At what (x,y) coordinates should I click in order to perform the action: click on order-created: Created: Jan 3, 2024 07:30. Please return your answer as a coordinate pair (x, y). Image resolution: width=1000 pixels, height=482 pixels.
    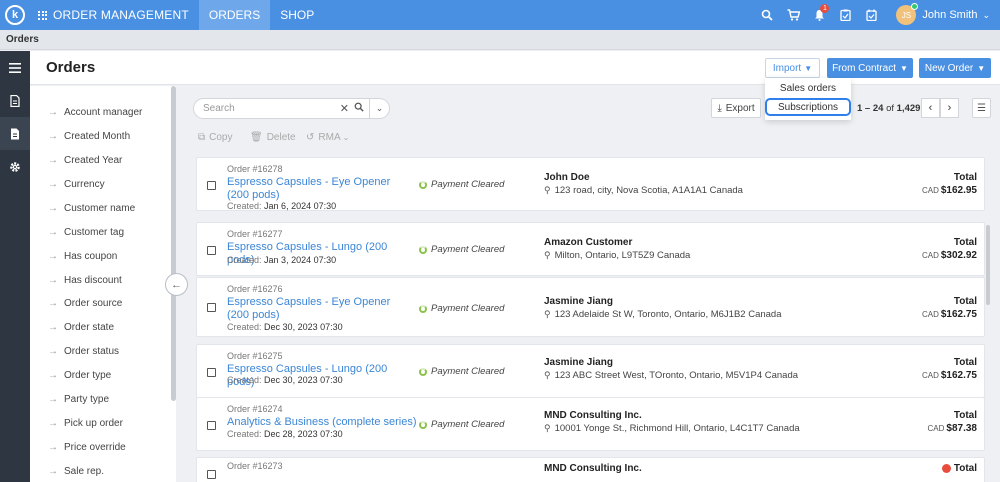
    Looking at the image, I should click on (281, 260).